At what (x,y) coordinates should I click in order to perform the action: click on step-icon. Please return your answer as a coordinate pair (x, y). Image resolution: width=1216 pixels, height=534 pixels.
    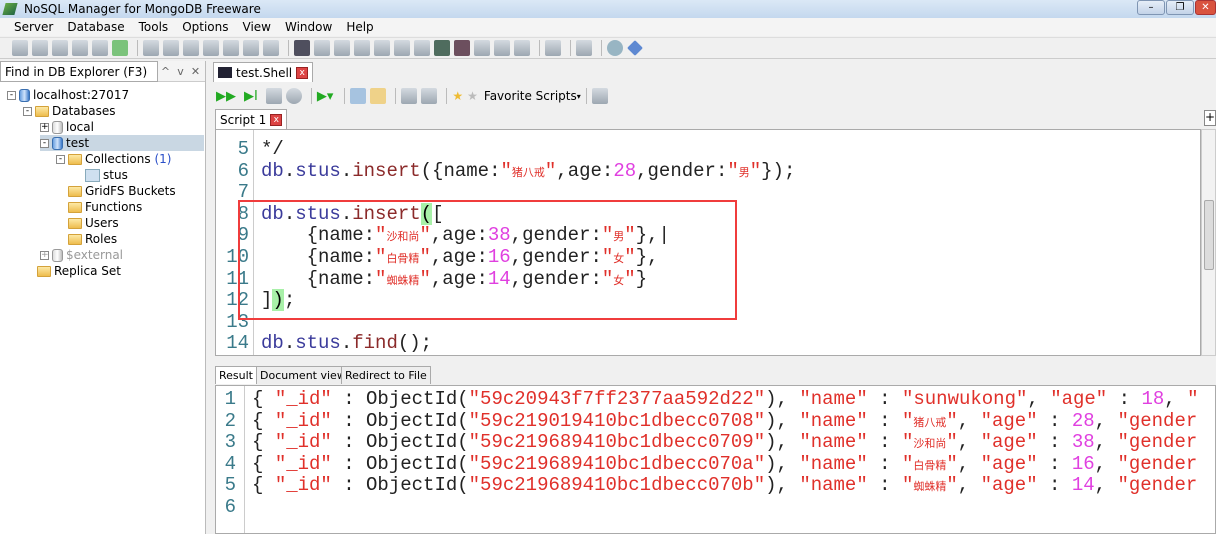
    Looking at the image, I should click on (273, 96).